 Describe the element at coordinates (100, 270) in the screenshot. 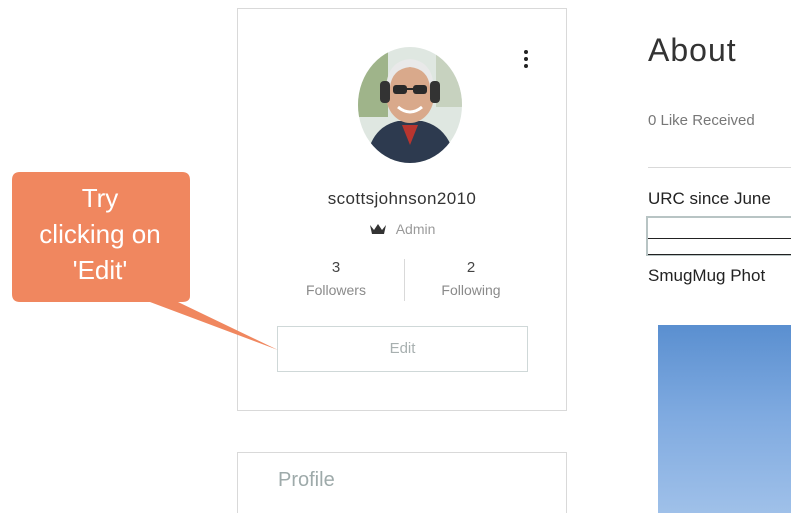

I see `callout-line: 'Edit'` at that location.